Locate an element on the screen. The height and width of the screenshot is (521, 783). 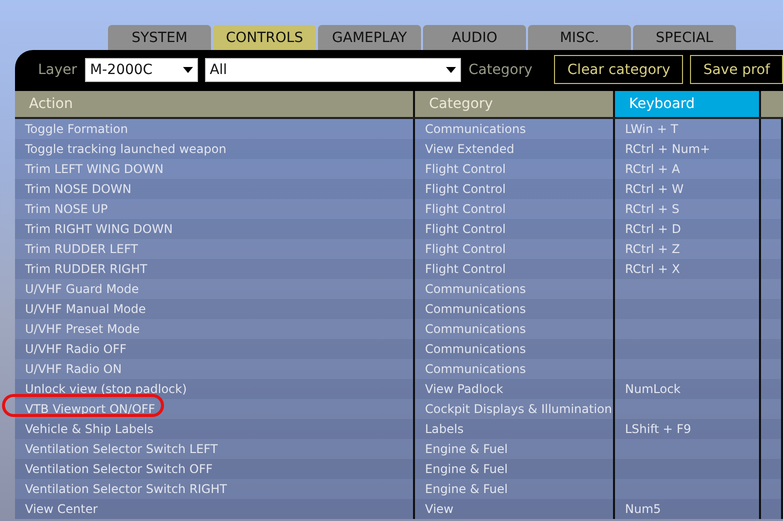
table-cell: Trim NOSE UP is located at coordinates (215, 209).